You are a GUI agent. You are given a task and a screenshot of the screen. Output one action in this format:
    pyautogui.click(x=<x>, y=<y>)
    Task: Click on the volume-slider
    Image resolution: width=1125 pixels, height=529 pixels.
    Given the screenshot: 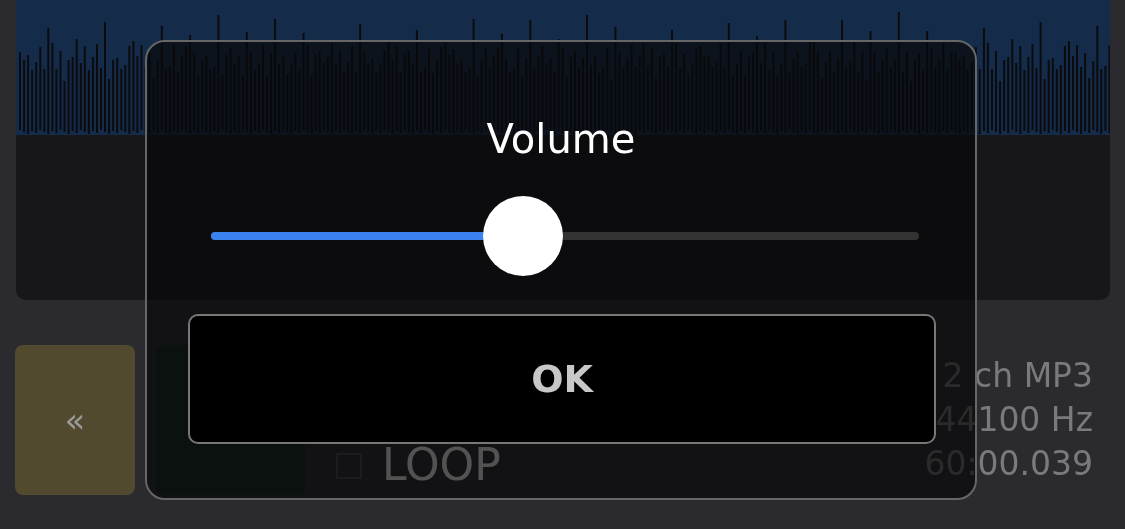 What is the action you would take?
    pyautogui.click(x=565, y=236)
    